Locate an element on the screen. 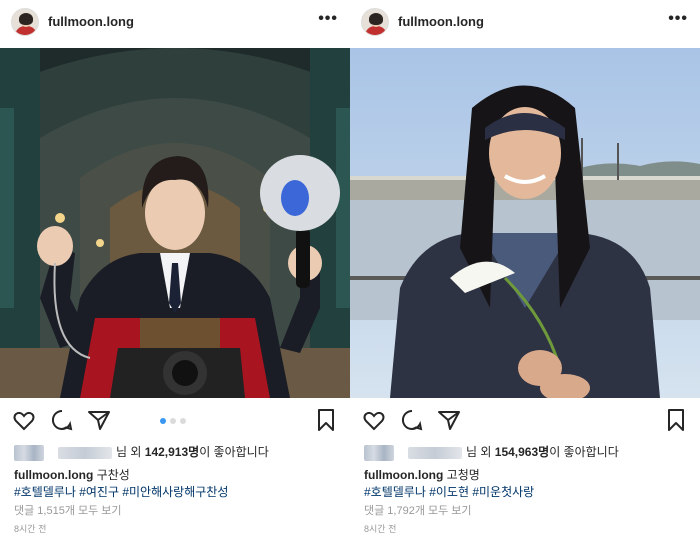  caption-text: 구찬성 is located at coordinates (113, 475).